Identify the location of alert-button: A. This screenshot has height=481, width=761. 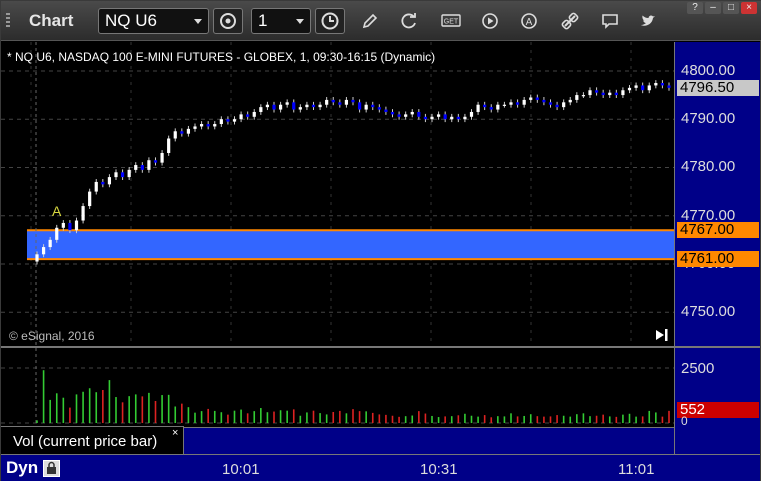
(529, 21).